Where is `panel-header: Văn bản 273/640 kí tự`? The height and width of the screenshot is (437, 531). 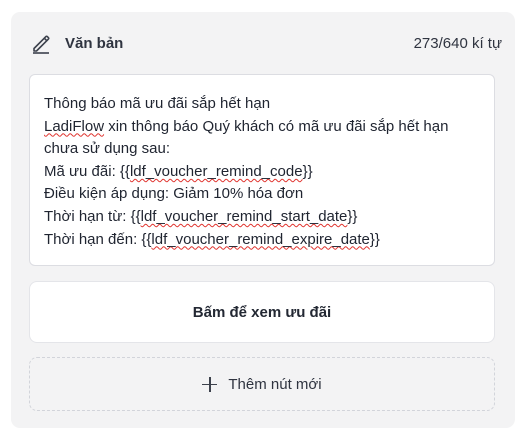
panel-header: Văn bản 273/640 kí tự is located at coordinates (263, 44).